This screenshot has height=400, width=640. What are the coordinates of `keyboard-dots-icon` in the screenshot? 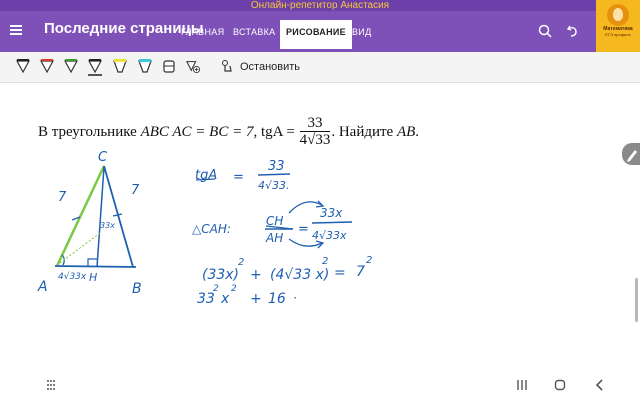 It's located at (51, 385).